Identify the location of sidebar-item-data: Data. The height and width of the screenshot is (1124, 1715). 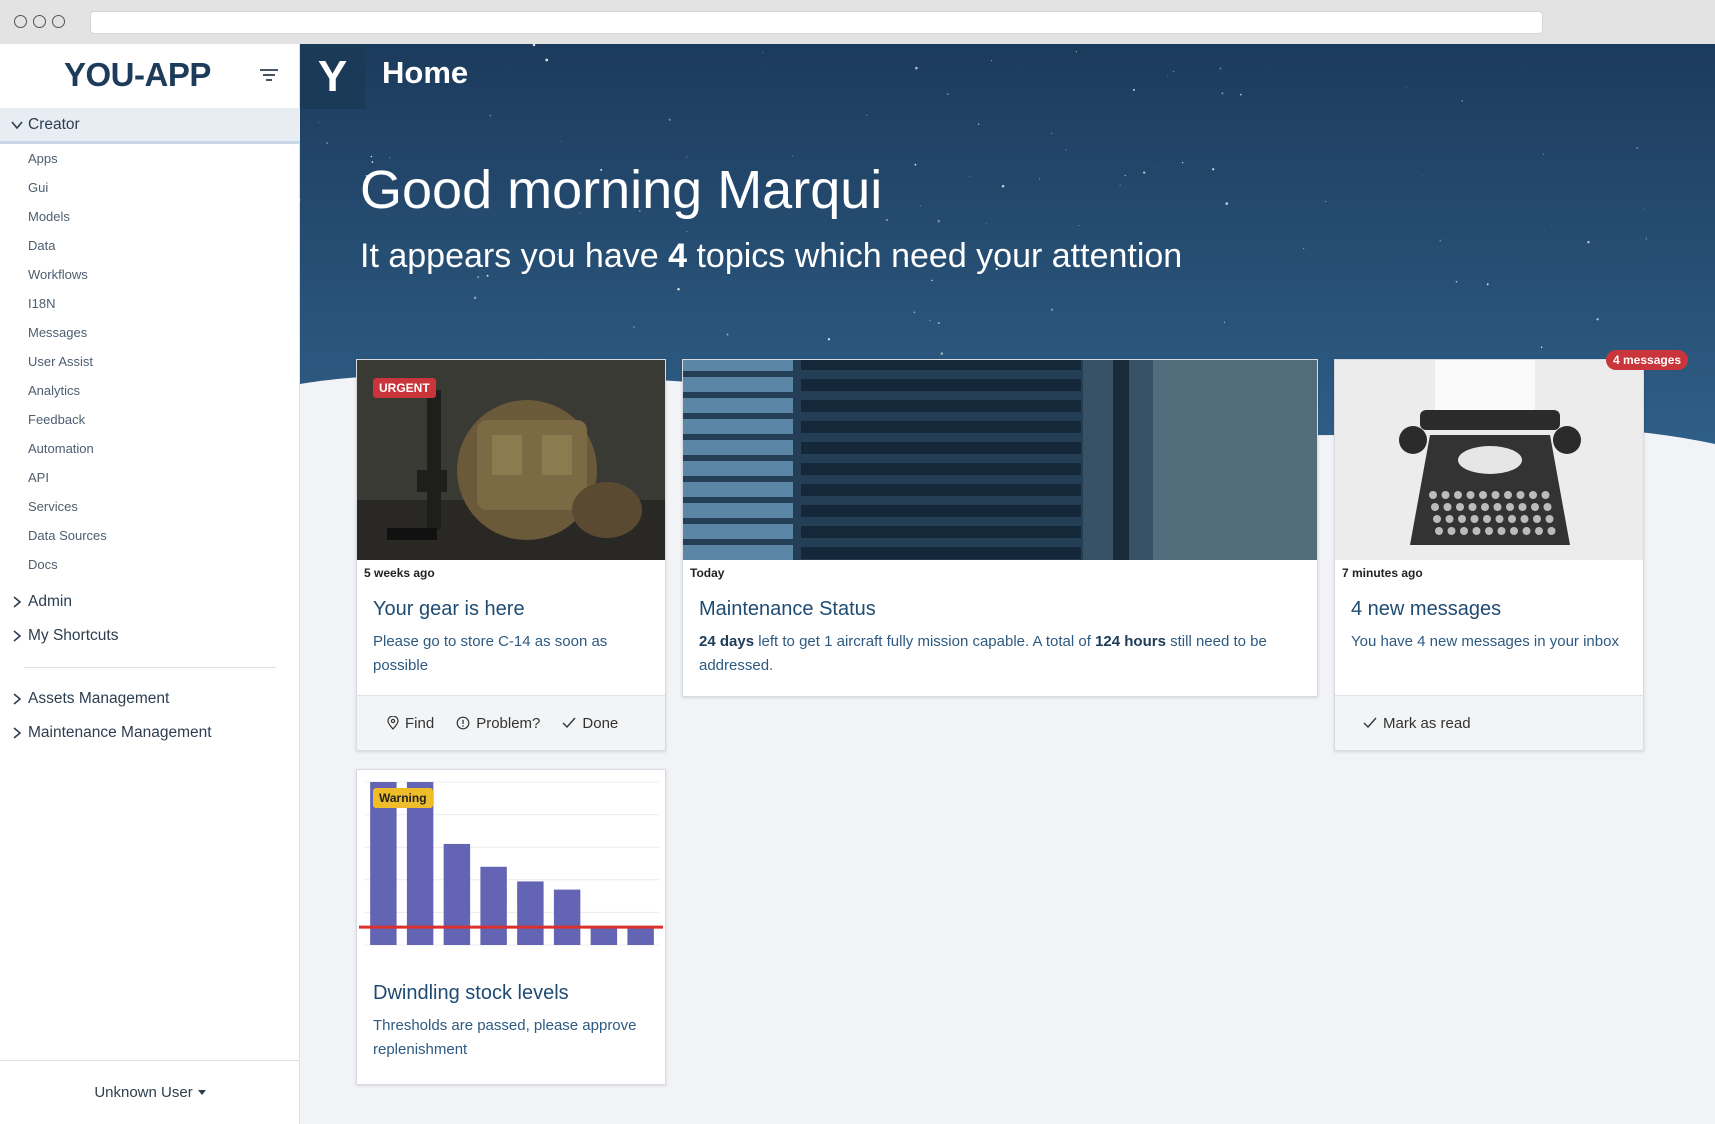
(150, 245).